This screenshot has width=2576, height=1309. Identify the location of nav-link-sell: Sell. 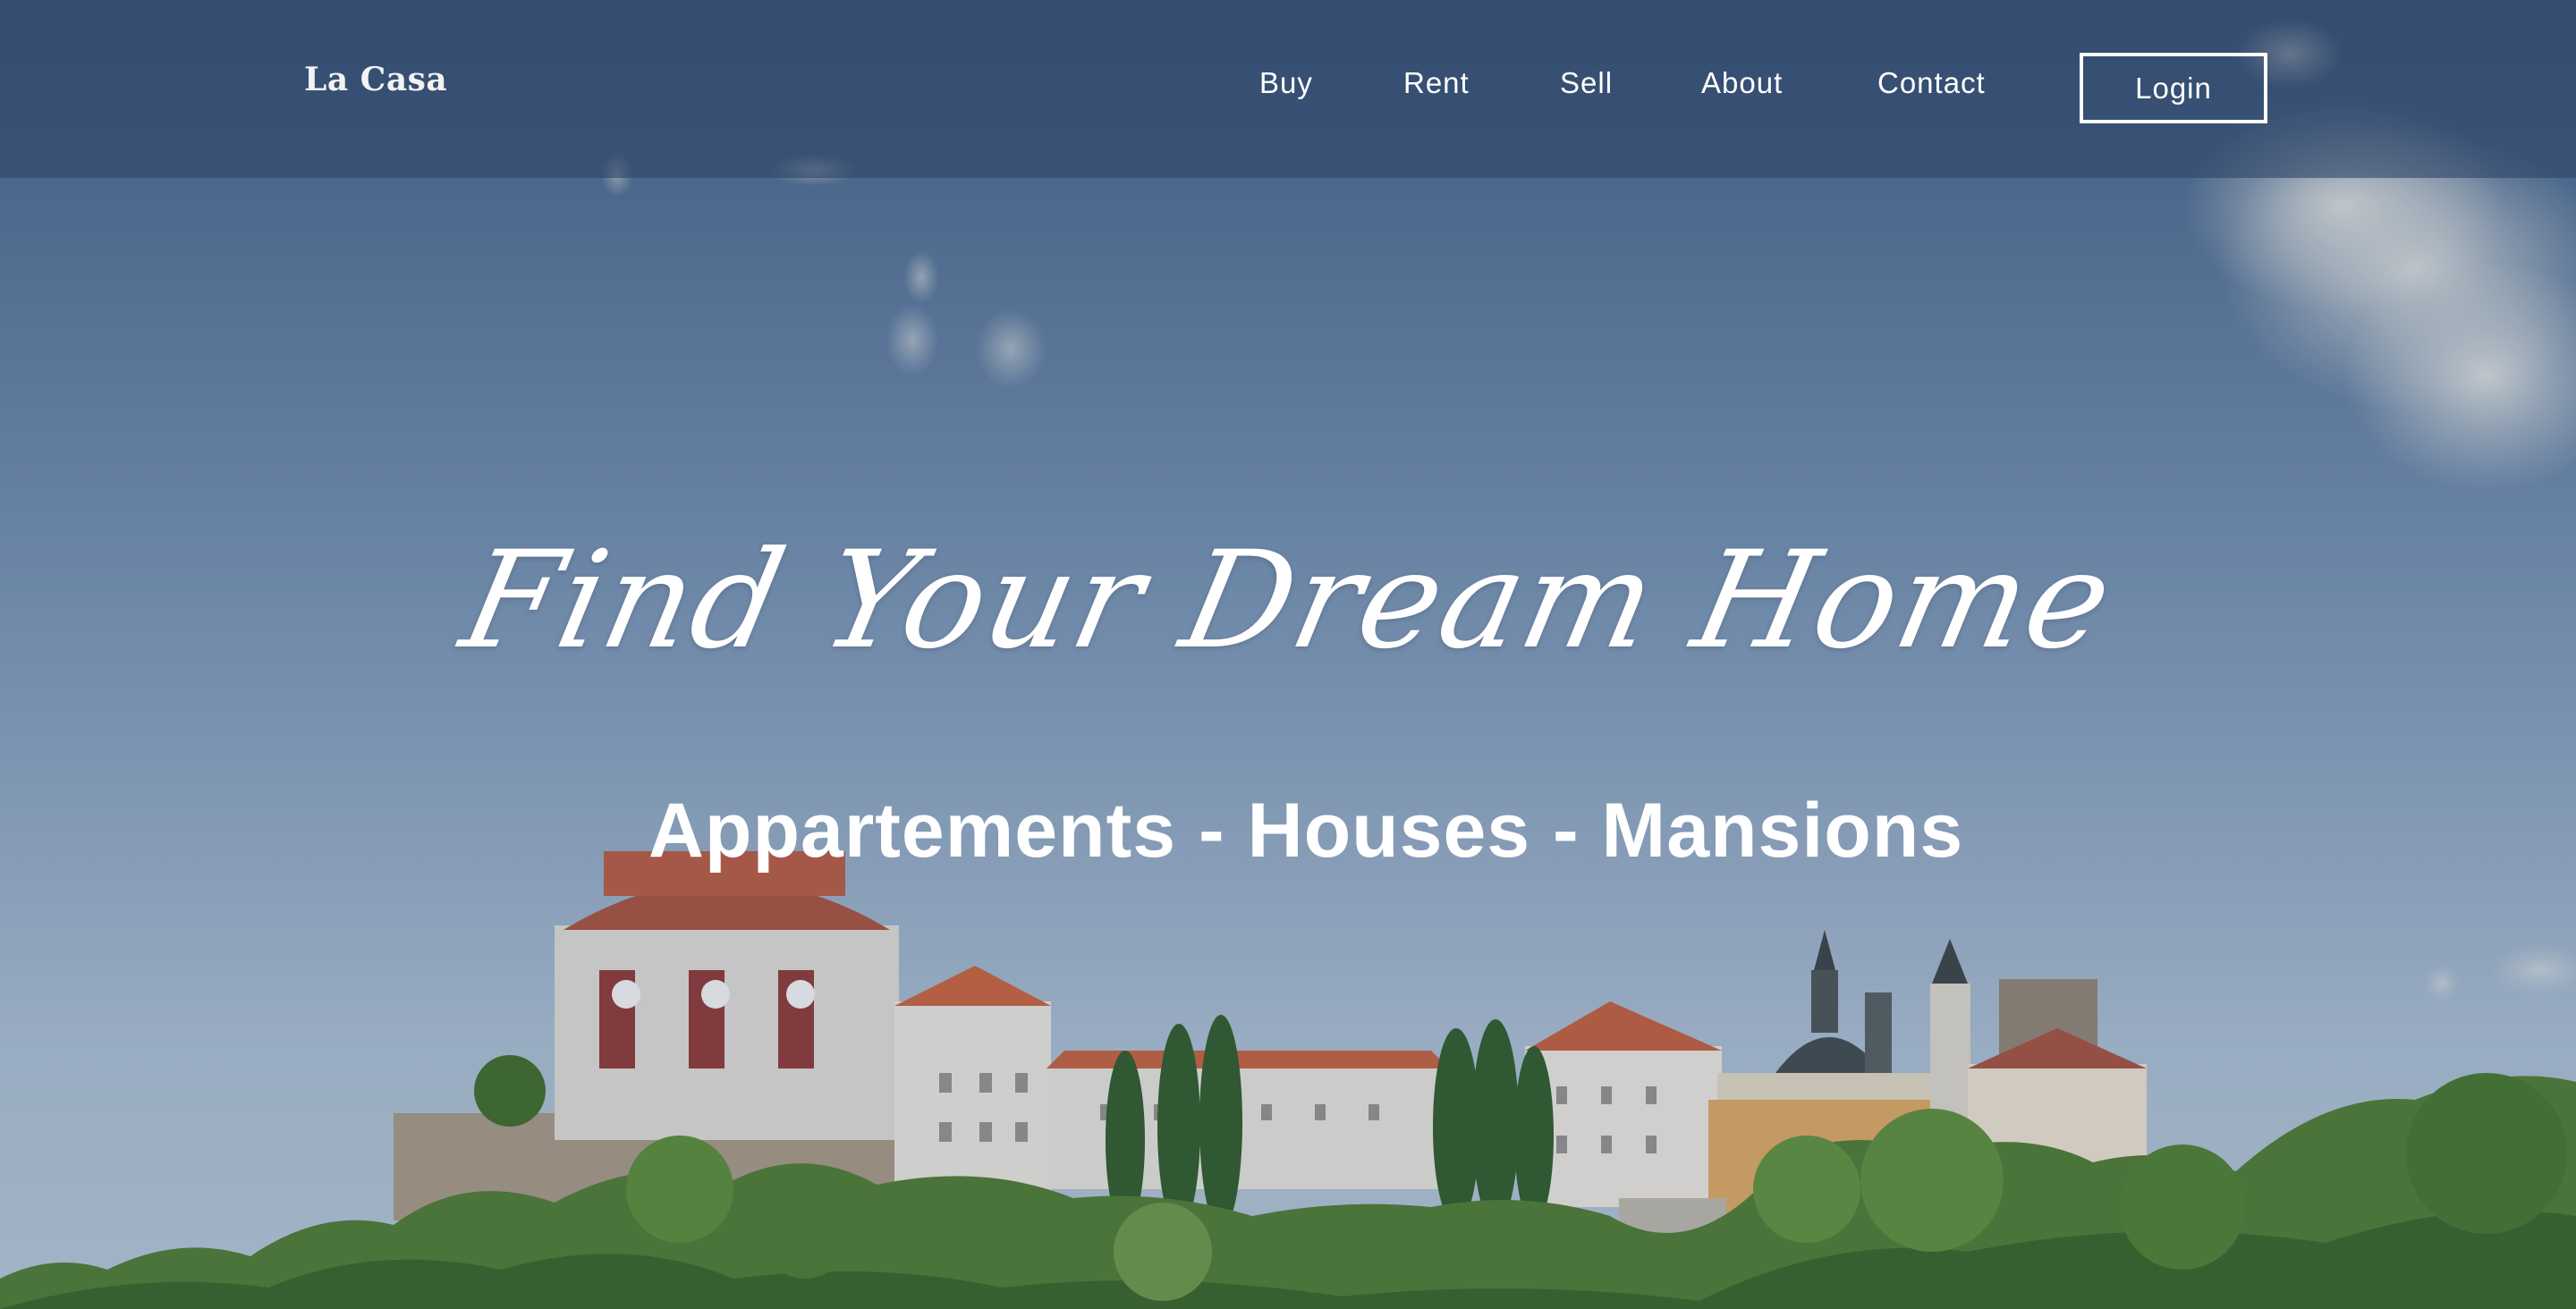
(1586, 83).